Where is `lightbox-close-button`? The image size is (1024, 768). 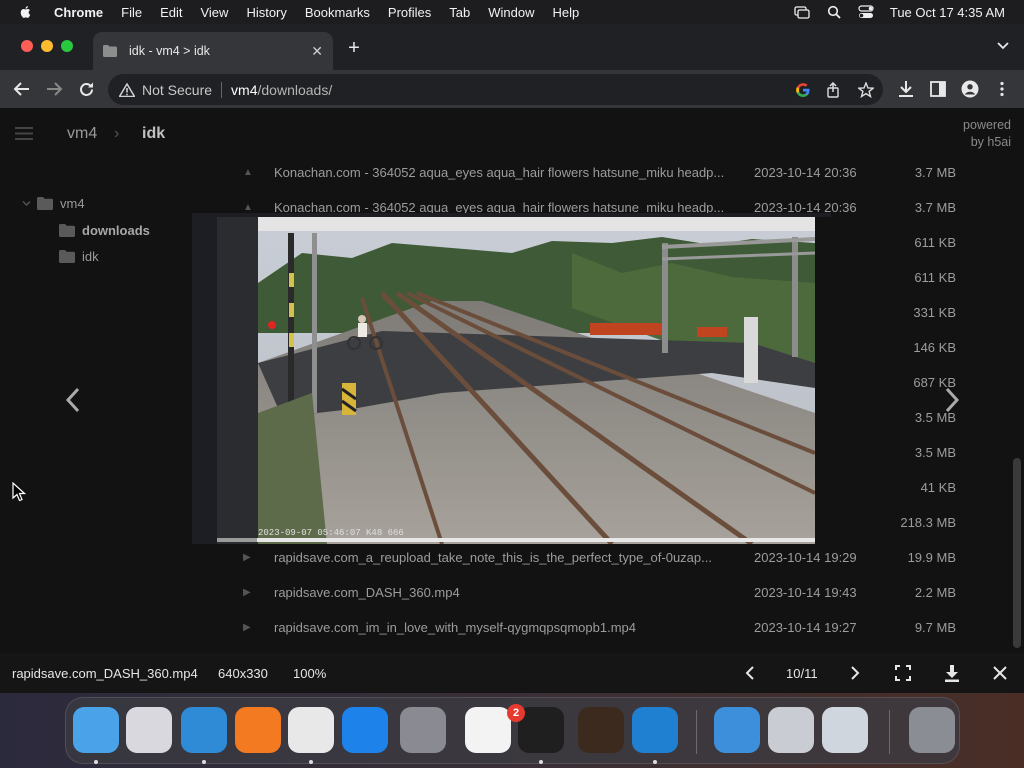 lightbox-close-button is located at coordinates (1000, 673).